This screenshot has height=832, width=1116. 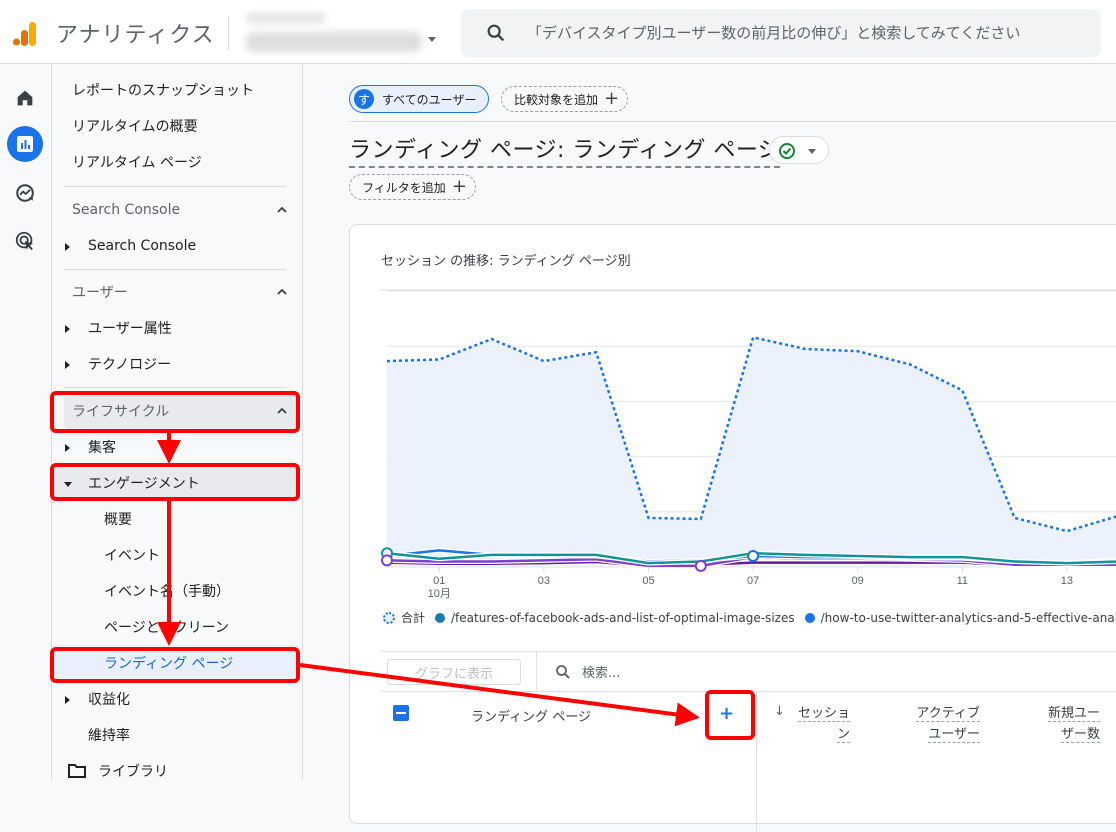 I want to click on legend-item-total: 合計, so click(x=404, y=617).